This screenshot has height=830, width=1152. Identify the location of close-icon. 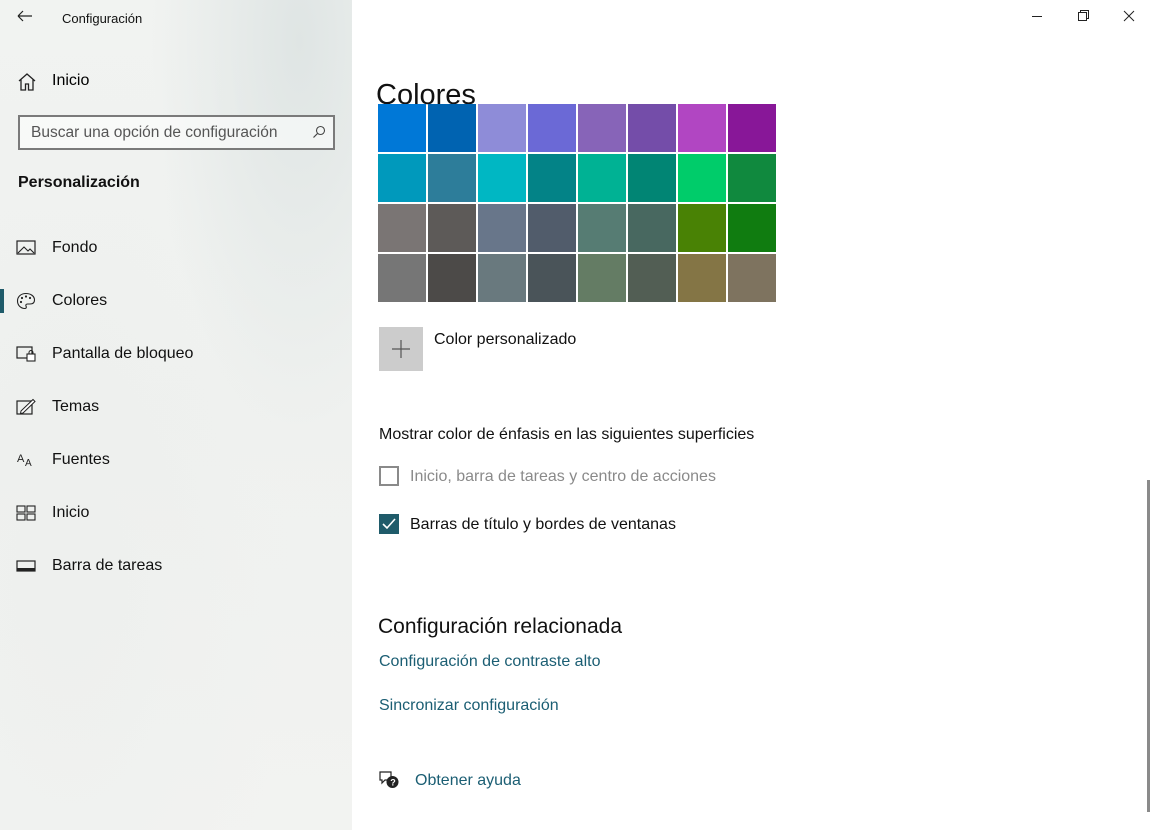
(1129, 16).